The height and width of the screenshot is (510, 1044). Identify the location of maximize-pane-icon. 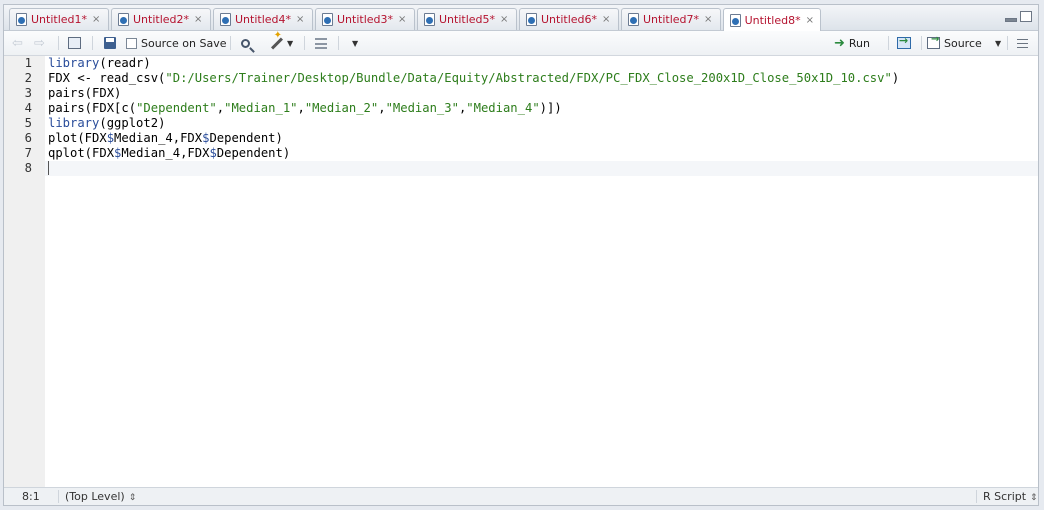
(1026, 16).